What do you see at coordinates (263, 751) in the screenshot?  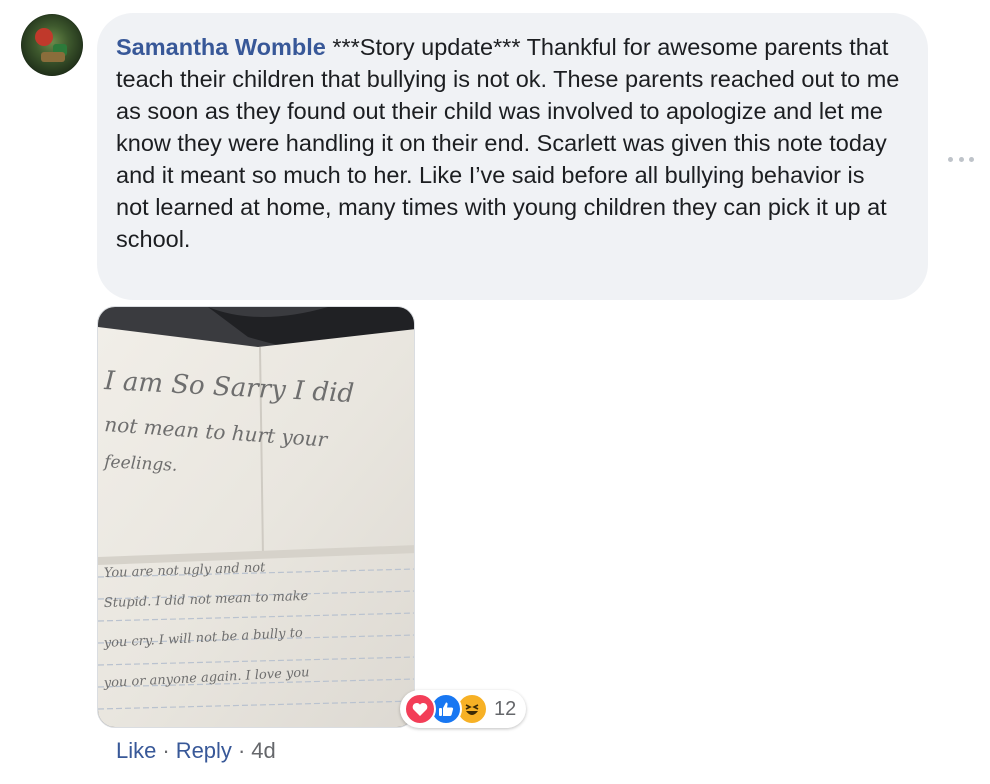 I see `comment-timestamp: 4d` at bounding box center [263, 751].